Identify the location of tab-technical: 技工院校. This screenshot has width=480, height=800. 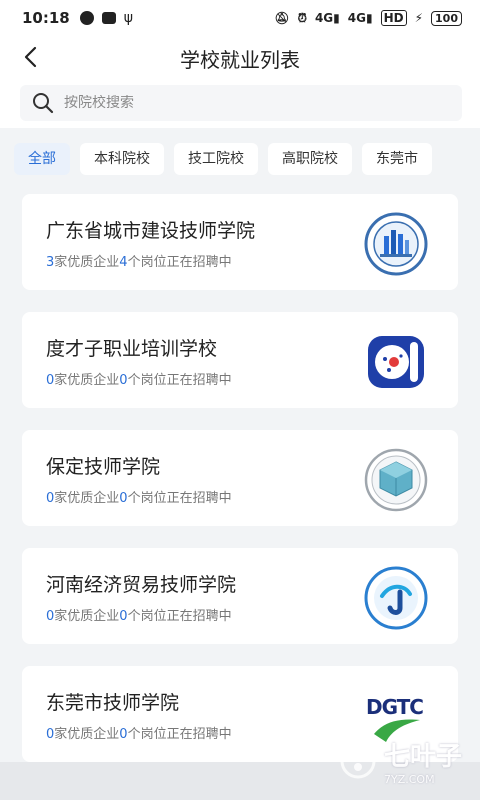
(216, 159).